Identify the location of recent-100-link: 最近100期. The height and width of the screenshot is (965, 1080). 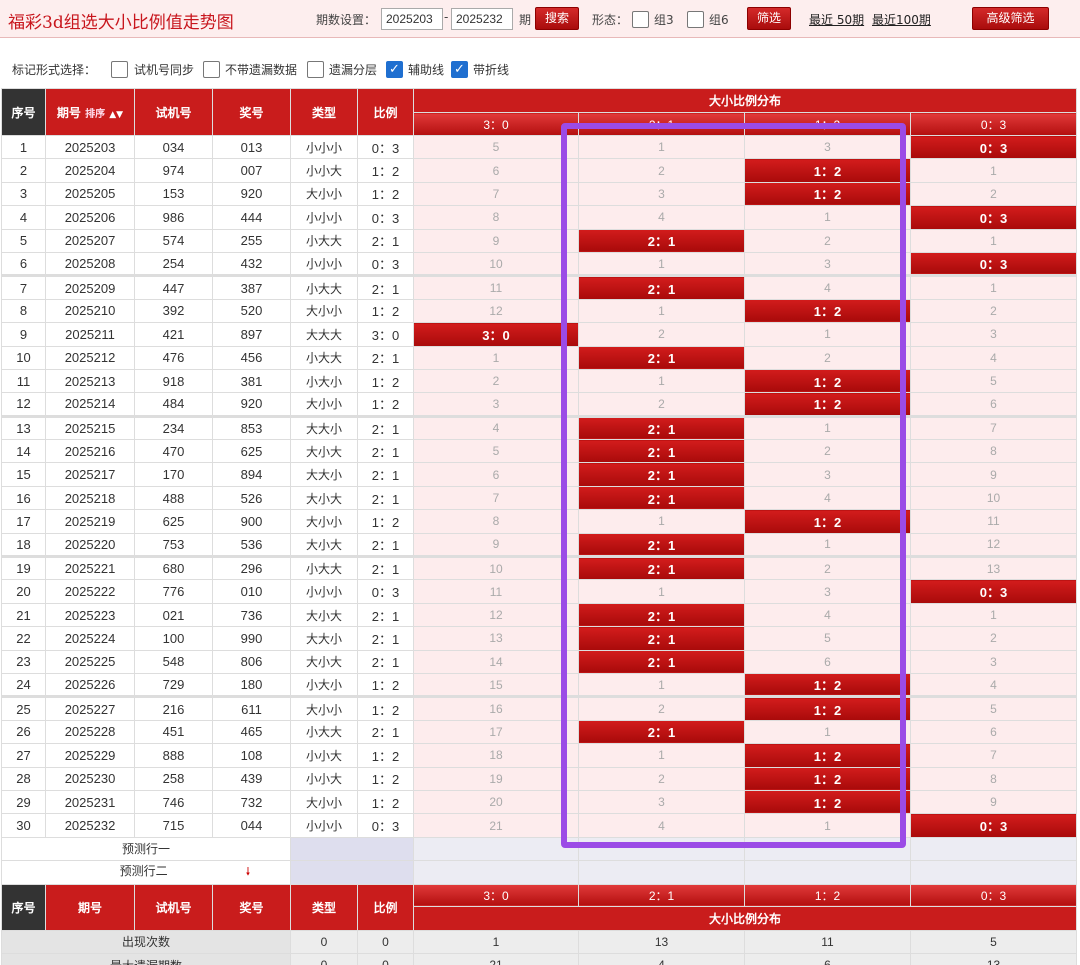
(901, 19).